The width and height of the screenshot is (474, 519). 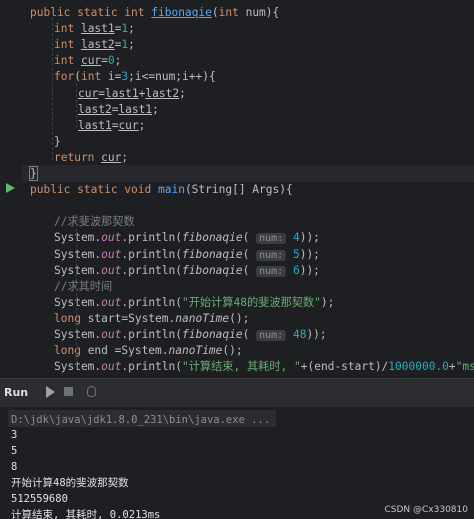 I want to click on code-token: (String[] Args){, so click(x=238, y=190).